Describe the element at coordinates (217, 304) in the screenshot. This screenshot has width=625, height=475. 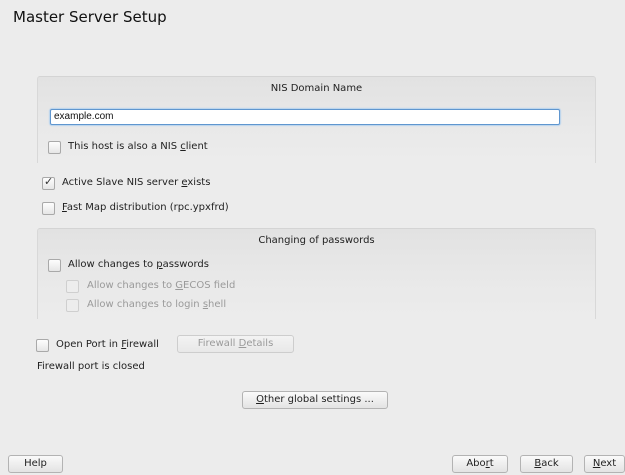
I see `allow-shell-label-rest: hell` at that location.